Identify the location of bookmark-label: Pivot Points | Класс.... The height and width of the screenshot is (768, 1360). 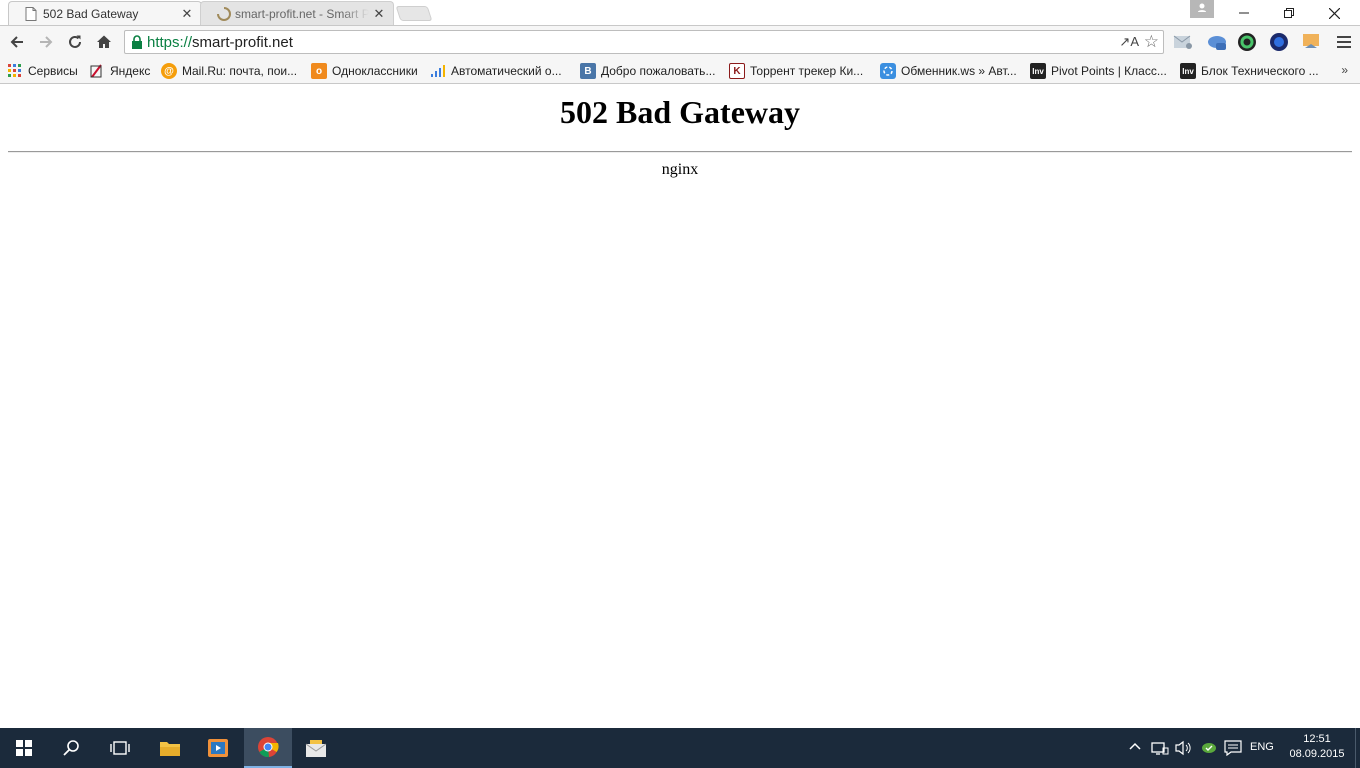
(1109, 71).